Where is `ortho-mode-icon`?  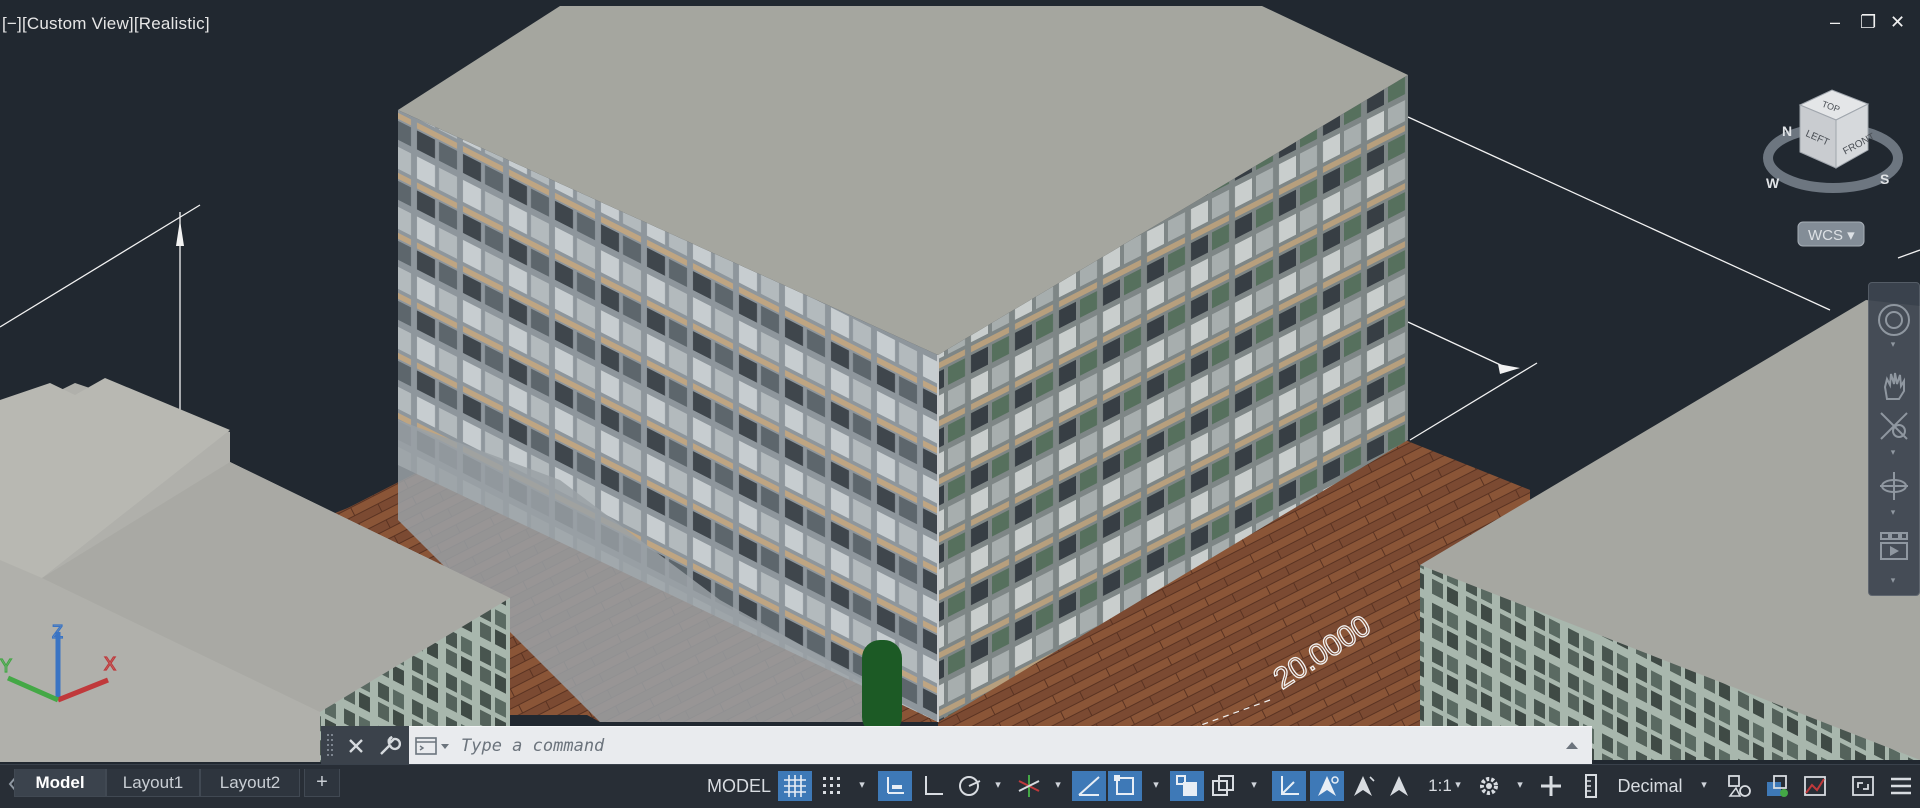 ortho-mode-icon is located at coordinates (933, 786).